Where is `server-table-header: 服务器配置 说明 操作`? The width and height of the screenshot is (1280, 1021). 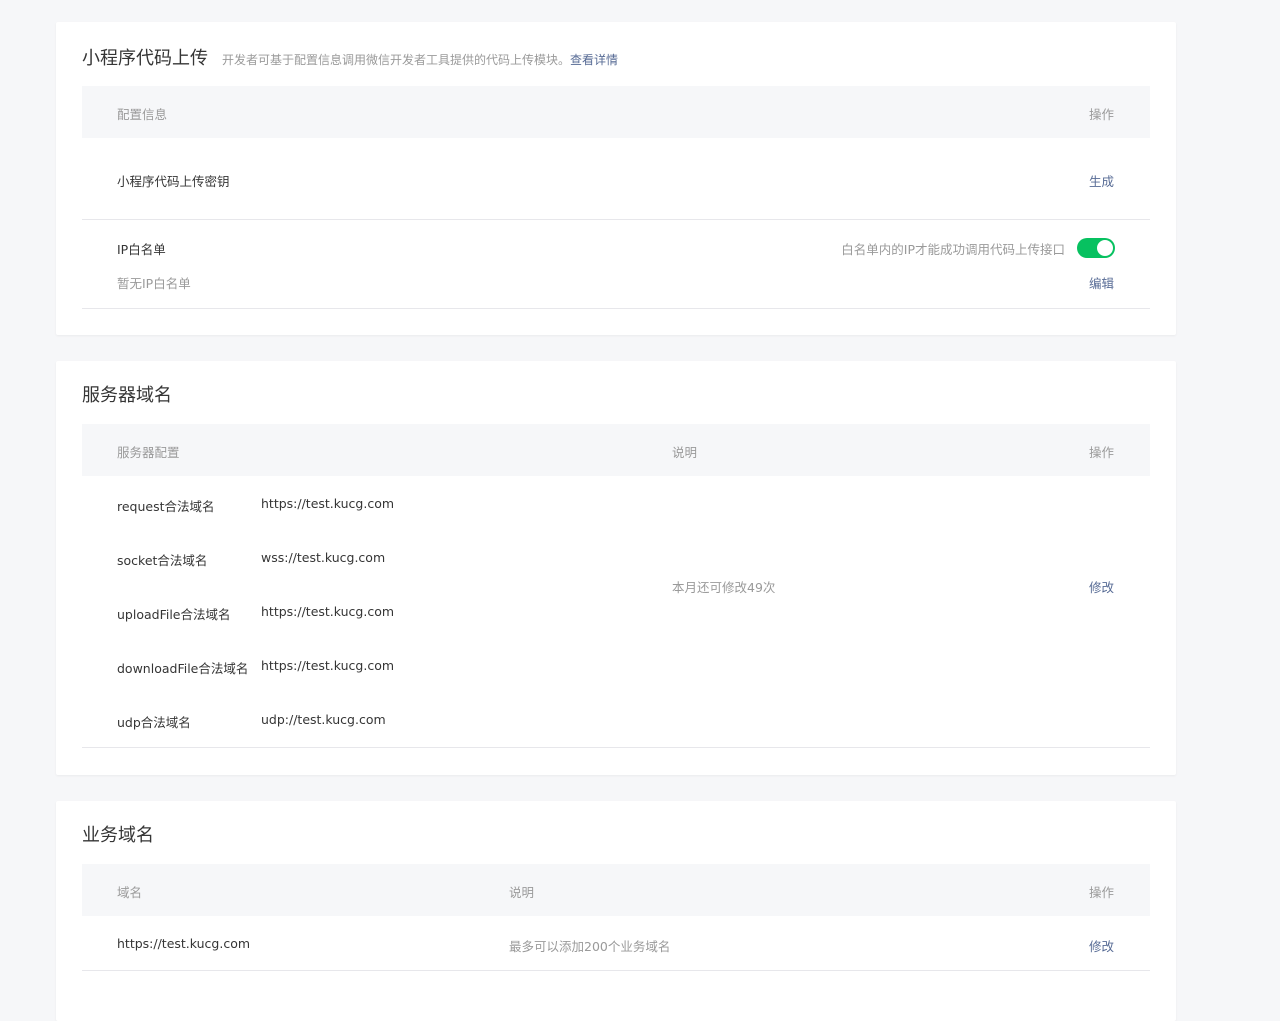 server-table-header: 服务器配置 说明 操作 is located at coordinates (616, 450).